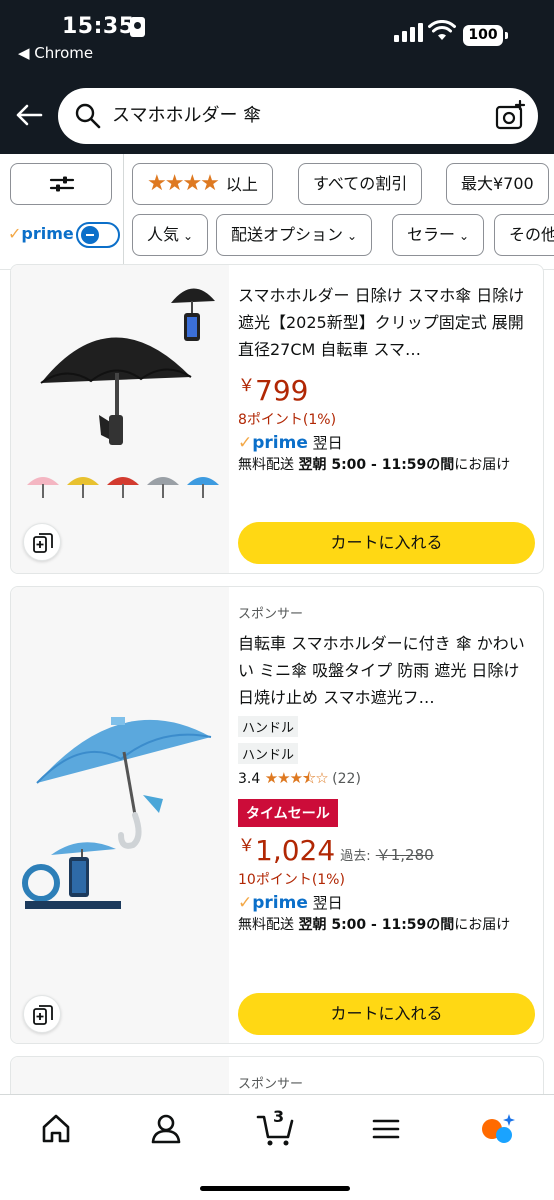 The image size is (554, 1200). I want to click on price-filter-chip: 最大¥700, so click(497, 184).